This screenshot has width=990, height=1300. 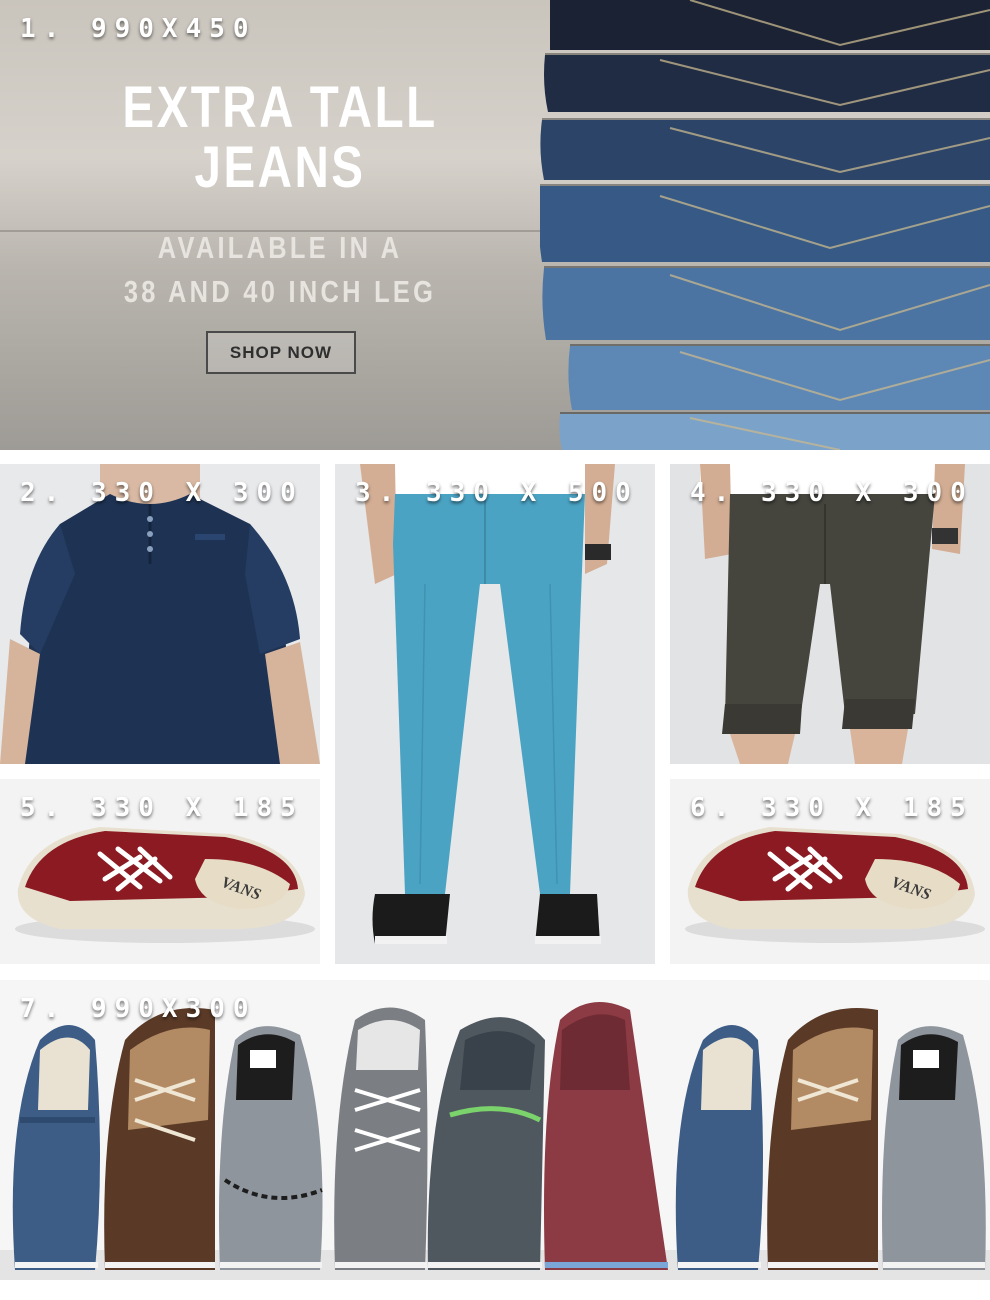 I want to click on tile-size-label: 3. 330 X 500, so click(x=497, y=493).